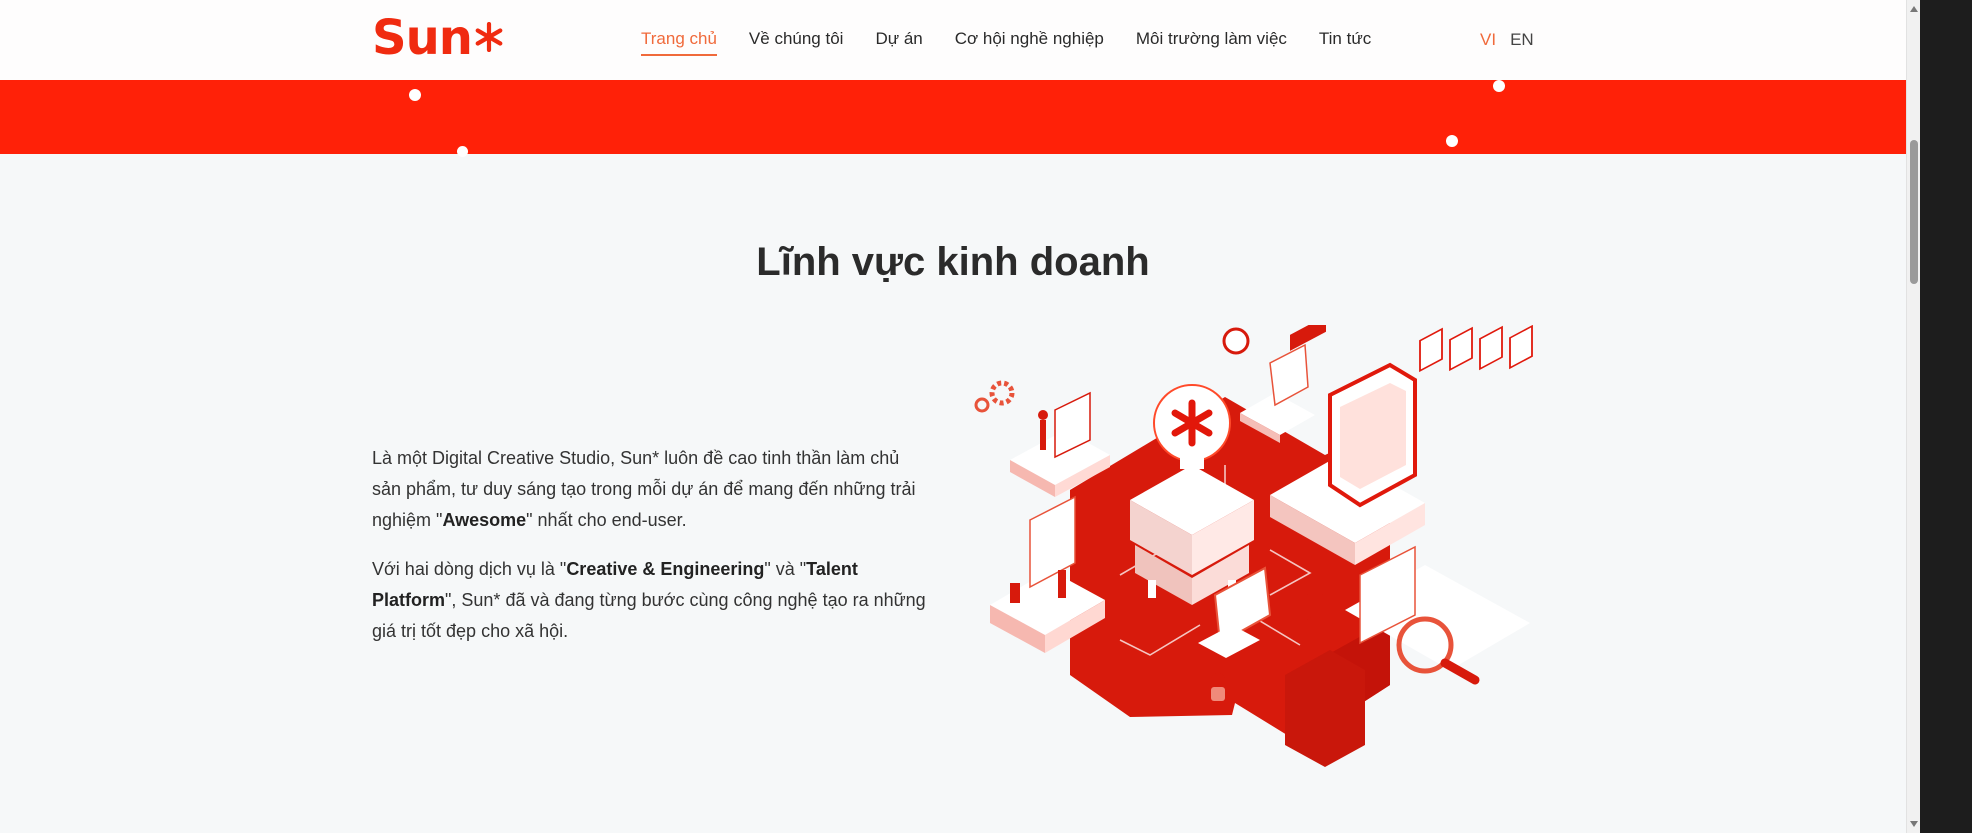 This screenshot has width=1972, height=833. Describe the element at coordinates (1946, 416) in the screenshot. I see `window-edge` at that location.